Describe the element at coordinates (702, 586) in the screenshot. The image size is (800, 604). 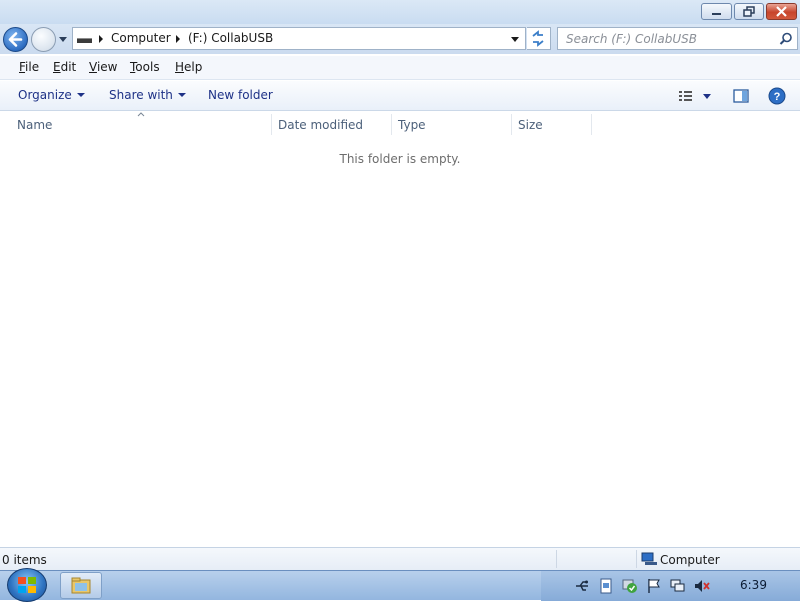
I see `volume-muted-icon` at that location.